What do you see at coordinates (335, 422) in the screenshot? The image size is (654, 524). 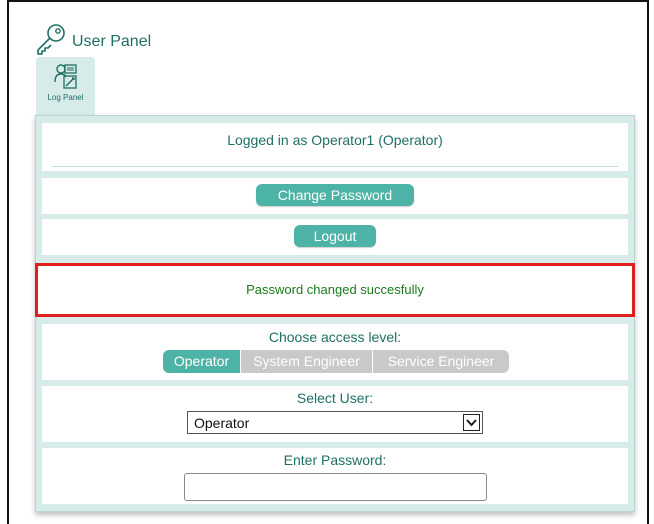 I see `user-select-dropdown: Operator` at bounding box center [335, 422].